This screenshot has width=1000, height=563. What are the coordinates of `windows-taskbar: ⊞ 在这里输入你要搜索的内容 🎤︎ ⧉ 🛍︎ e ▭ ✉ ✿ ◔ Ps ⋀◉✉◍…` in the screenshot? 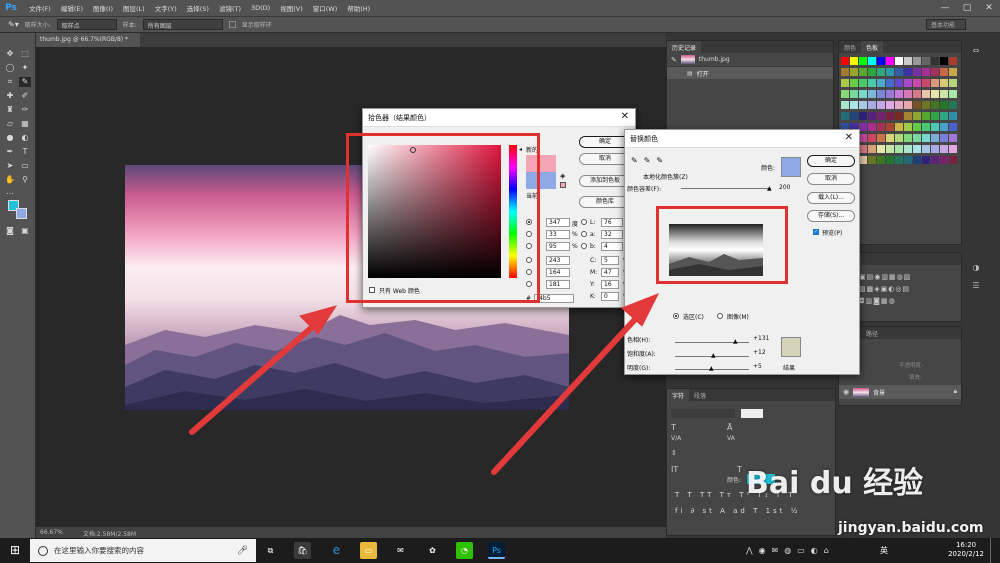 It's located at (500, 550).